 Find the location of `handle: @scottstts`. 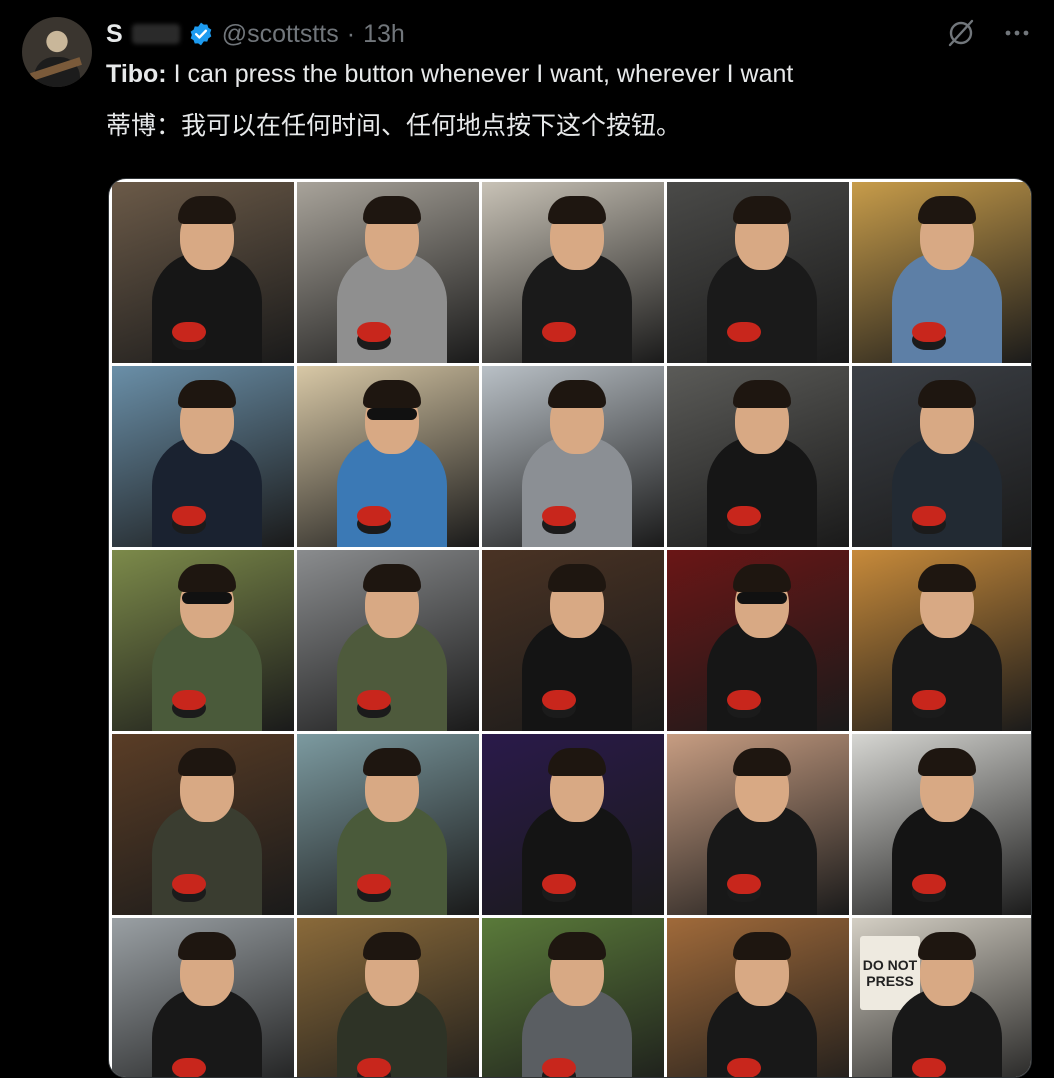

handle: @scottstts is located at coordinates (280, 34).